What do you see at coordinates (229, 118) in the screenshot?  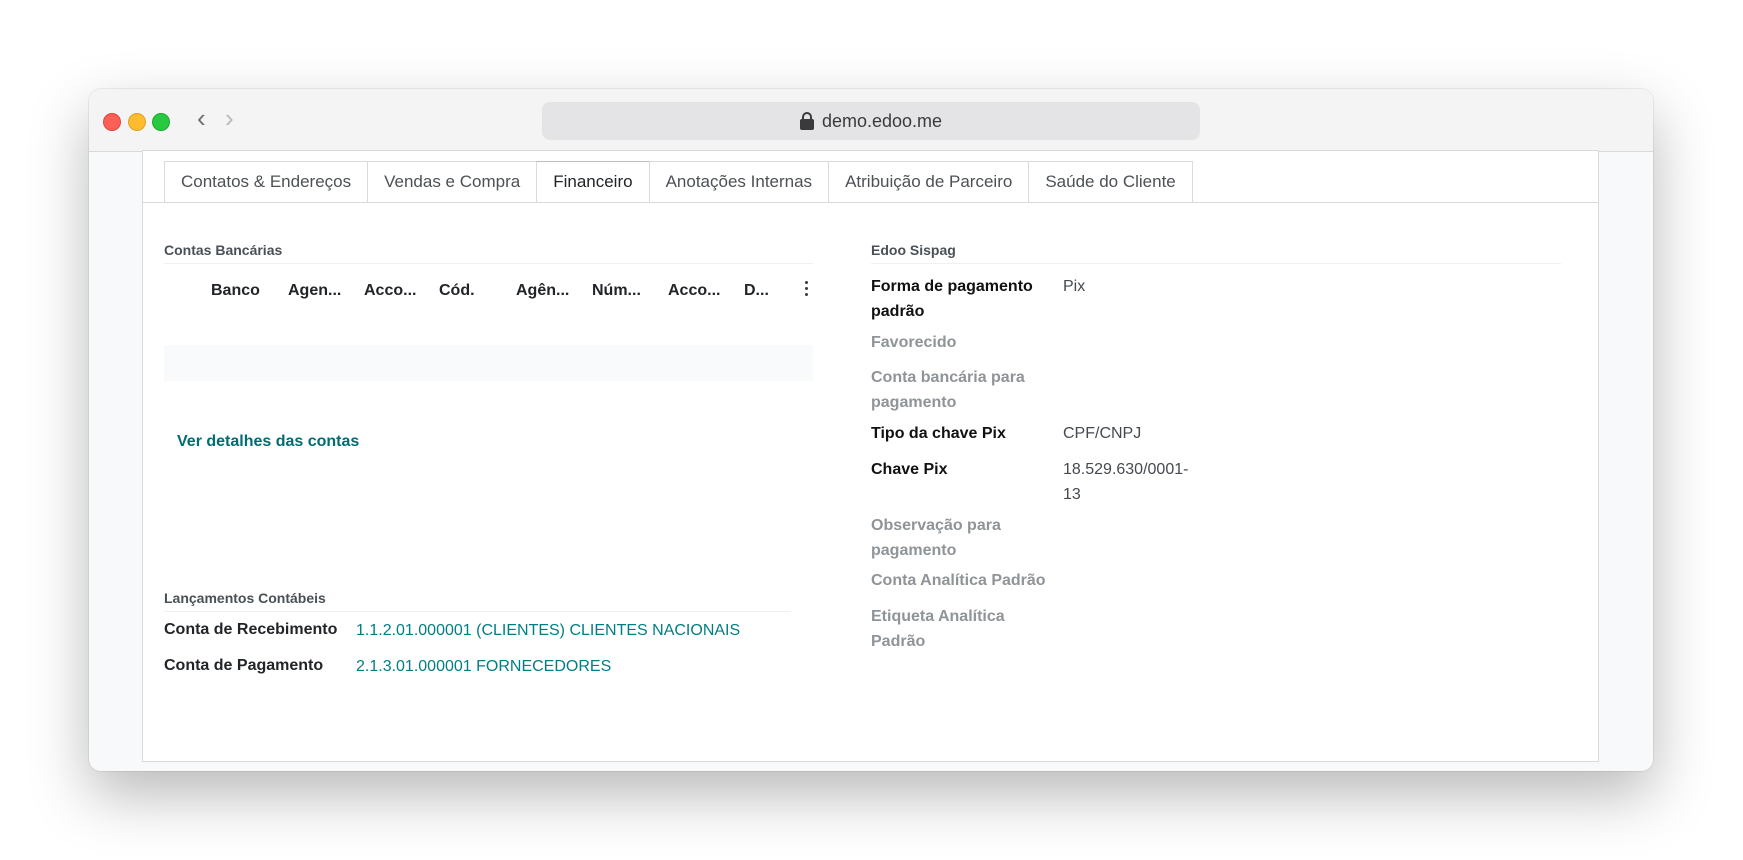 I see `forward-arrow-icon: ›` at bounding box center [229, 118].